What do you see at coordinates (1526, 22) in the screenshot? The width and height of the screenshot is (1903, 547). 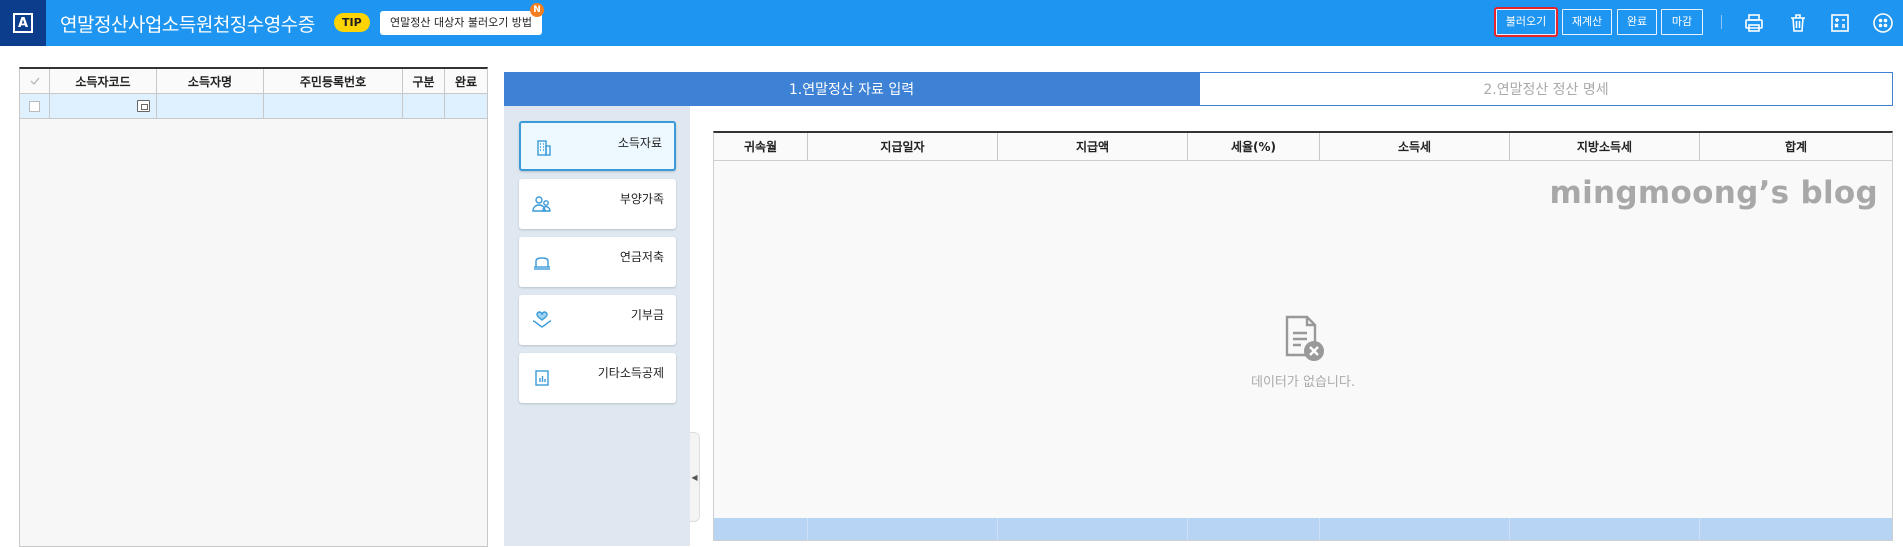 I see `load-button: 불러오기` at bounding box center [1526, 22].